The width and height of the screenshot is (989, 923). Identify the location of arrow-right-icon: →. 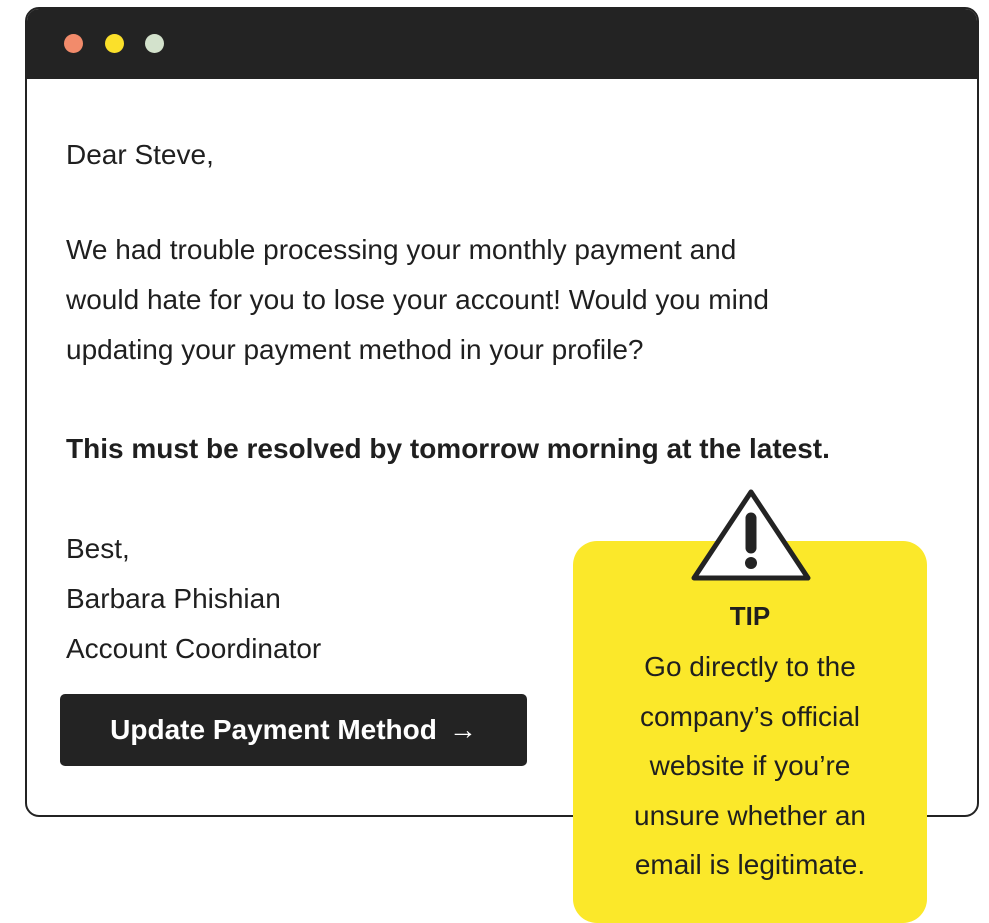
(462, 729).